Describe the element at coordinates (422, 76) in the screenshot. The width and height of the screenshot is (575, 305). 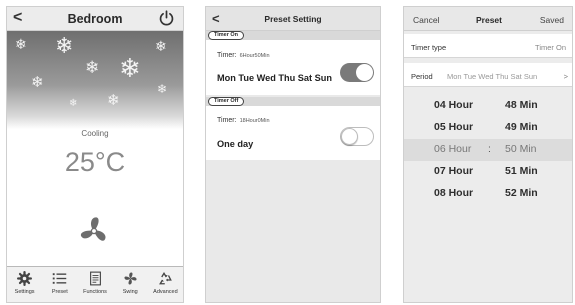
I see `period-label: Period` at that location.